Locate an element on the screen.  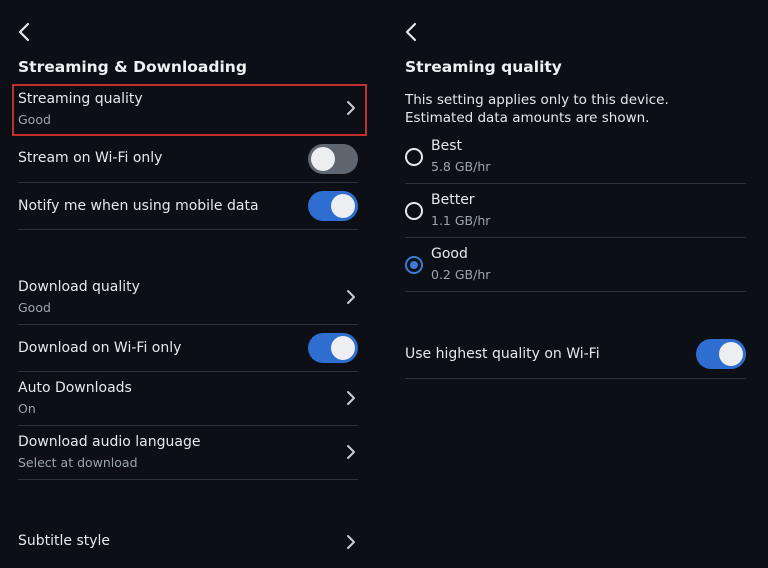
description-line: Estimated data amounts are shown. is located at coordinates (527, 118).